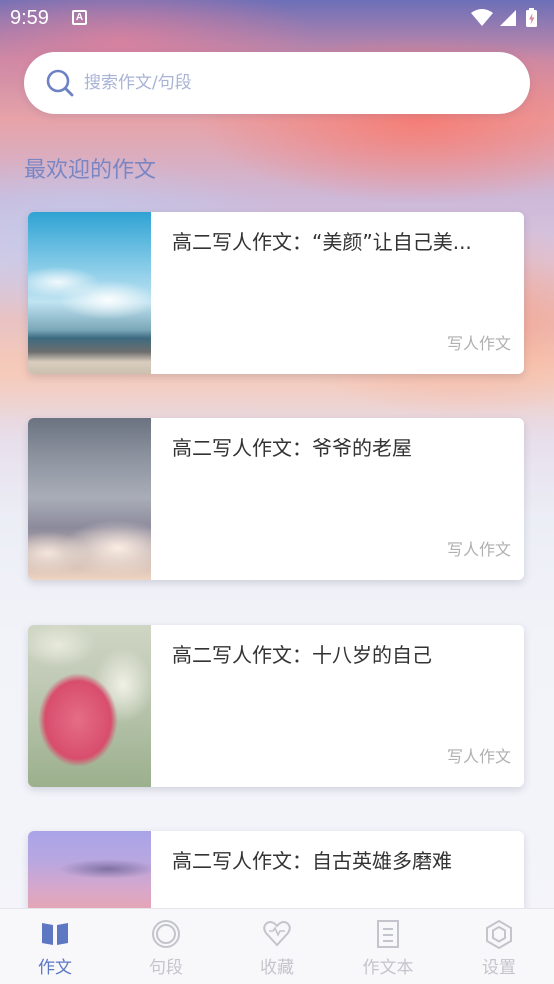 Image resolution: width=554 pixels, height=984 pixels. What do you see at coordinates (388, 968) in the screenshot?
I see `nav-label: 作文本` at bounding box center [388, 968].